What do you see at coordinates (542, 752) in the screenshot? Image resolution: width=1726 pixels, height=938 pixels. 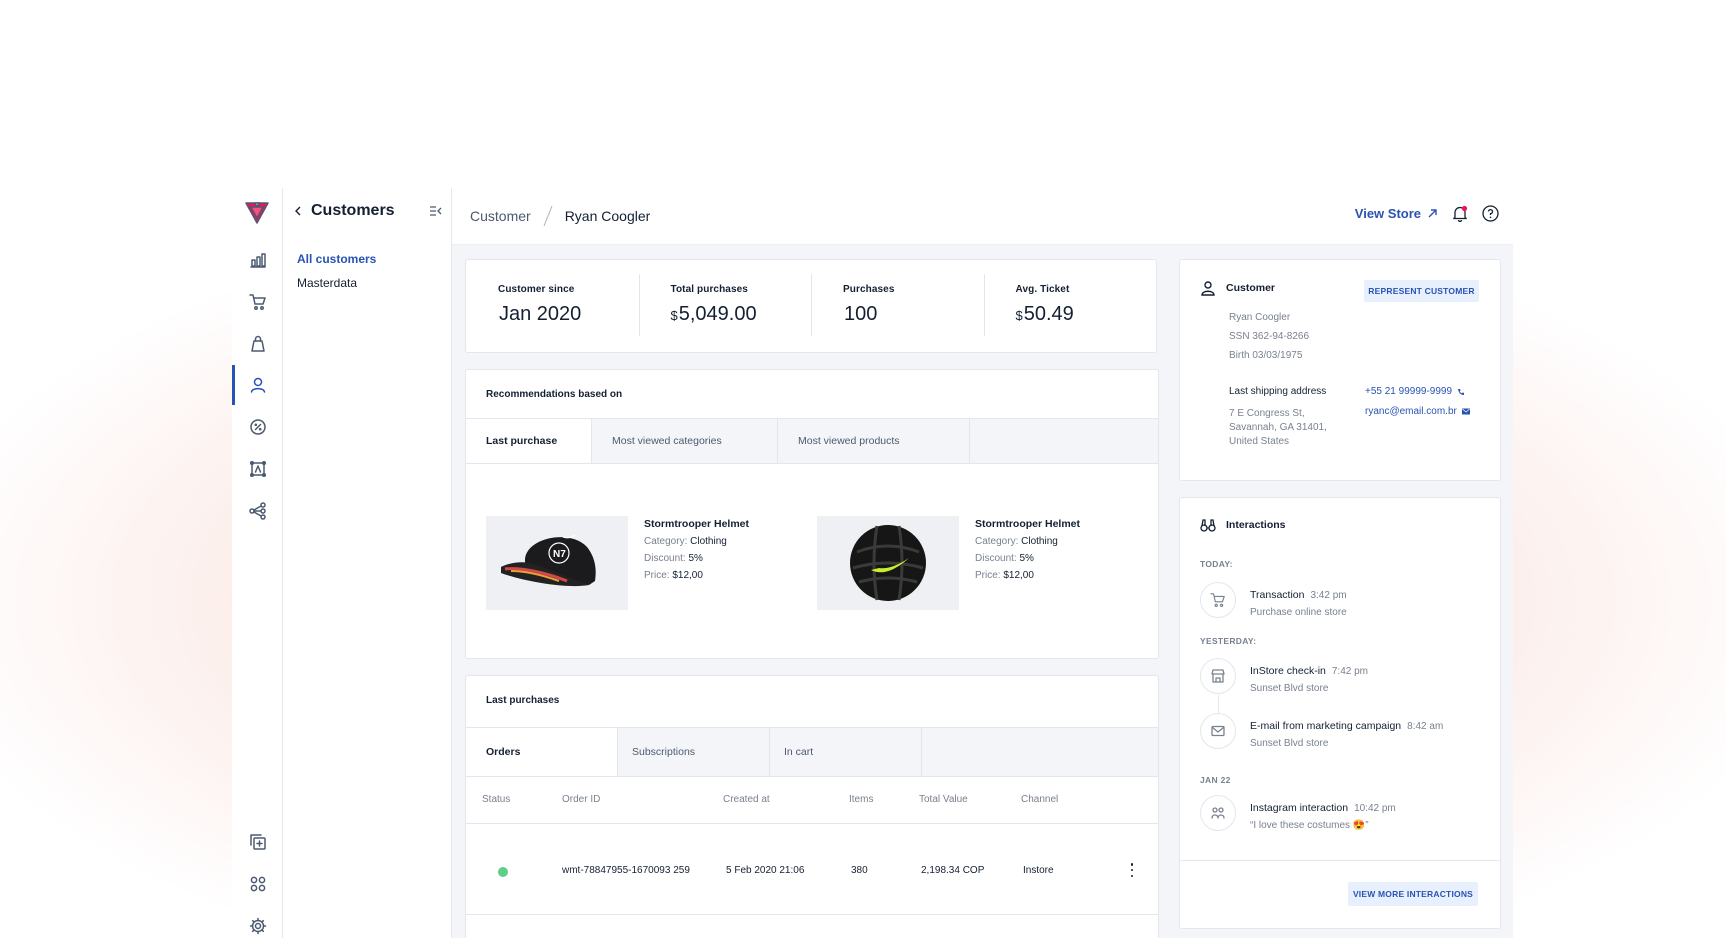 I see `tab-orders: Orders` at bounding box center [542, 752].